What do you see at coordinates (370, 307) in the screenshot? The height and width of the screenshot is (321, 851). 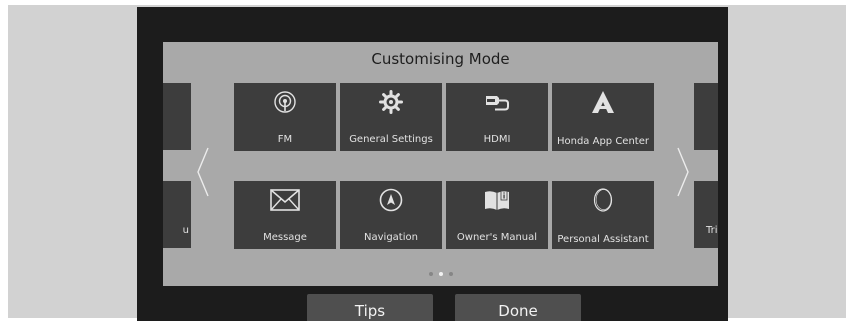 I see `tips-button: Tips` at bounding box center [370, 307].